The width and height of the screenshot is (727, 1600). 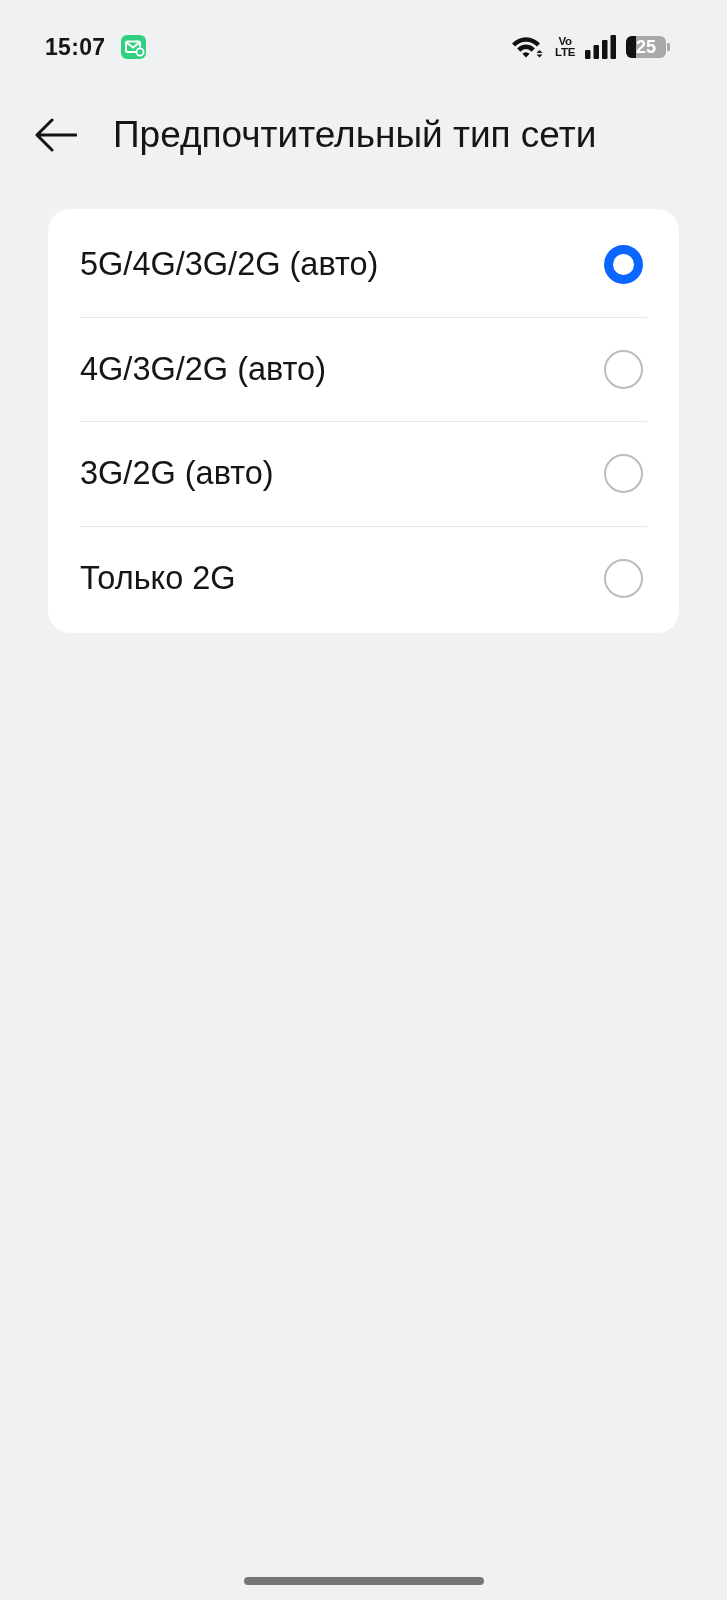 What do you see at coordinates (355, 134) in the screenshot?
I see `page-title: Предпочтительный тип сети` at bounding box center [355, 134].